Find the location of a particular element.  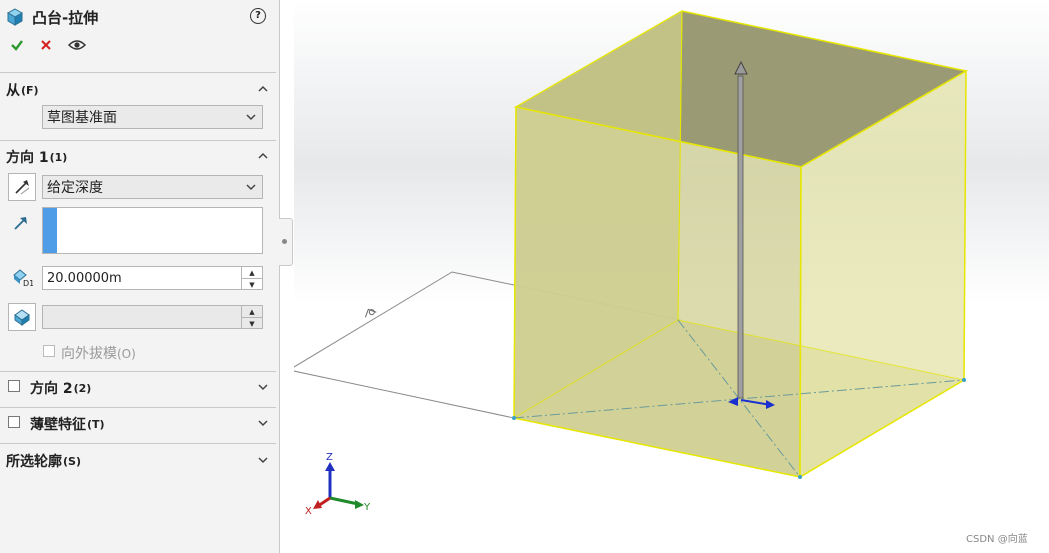

direction-arrow-icon is located at coordinates (20, 223).